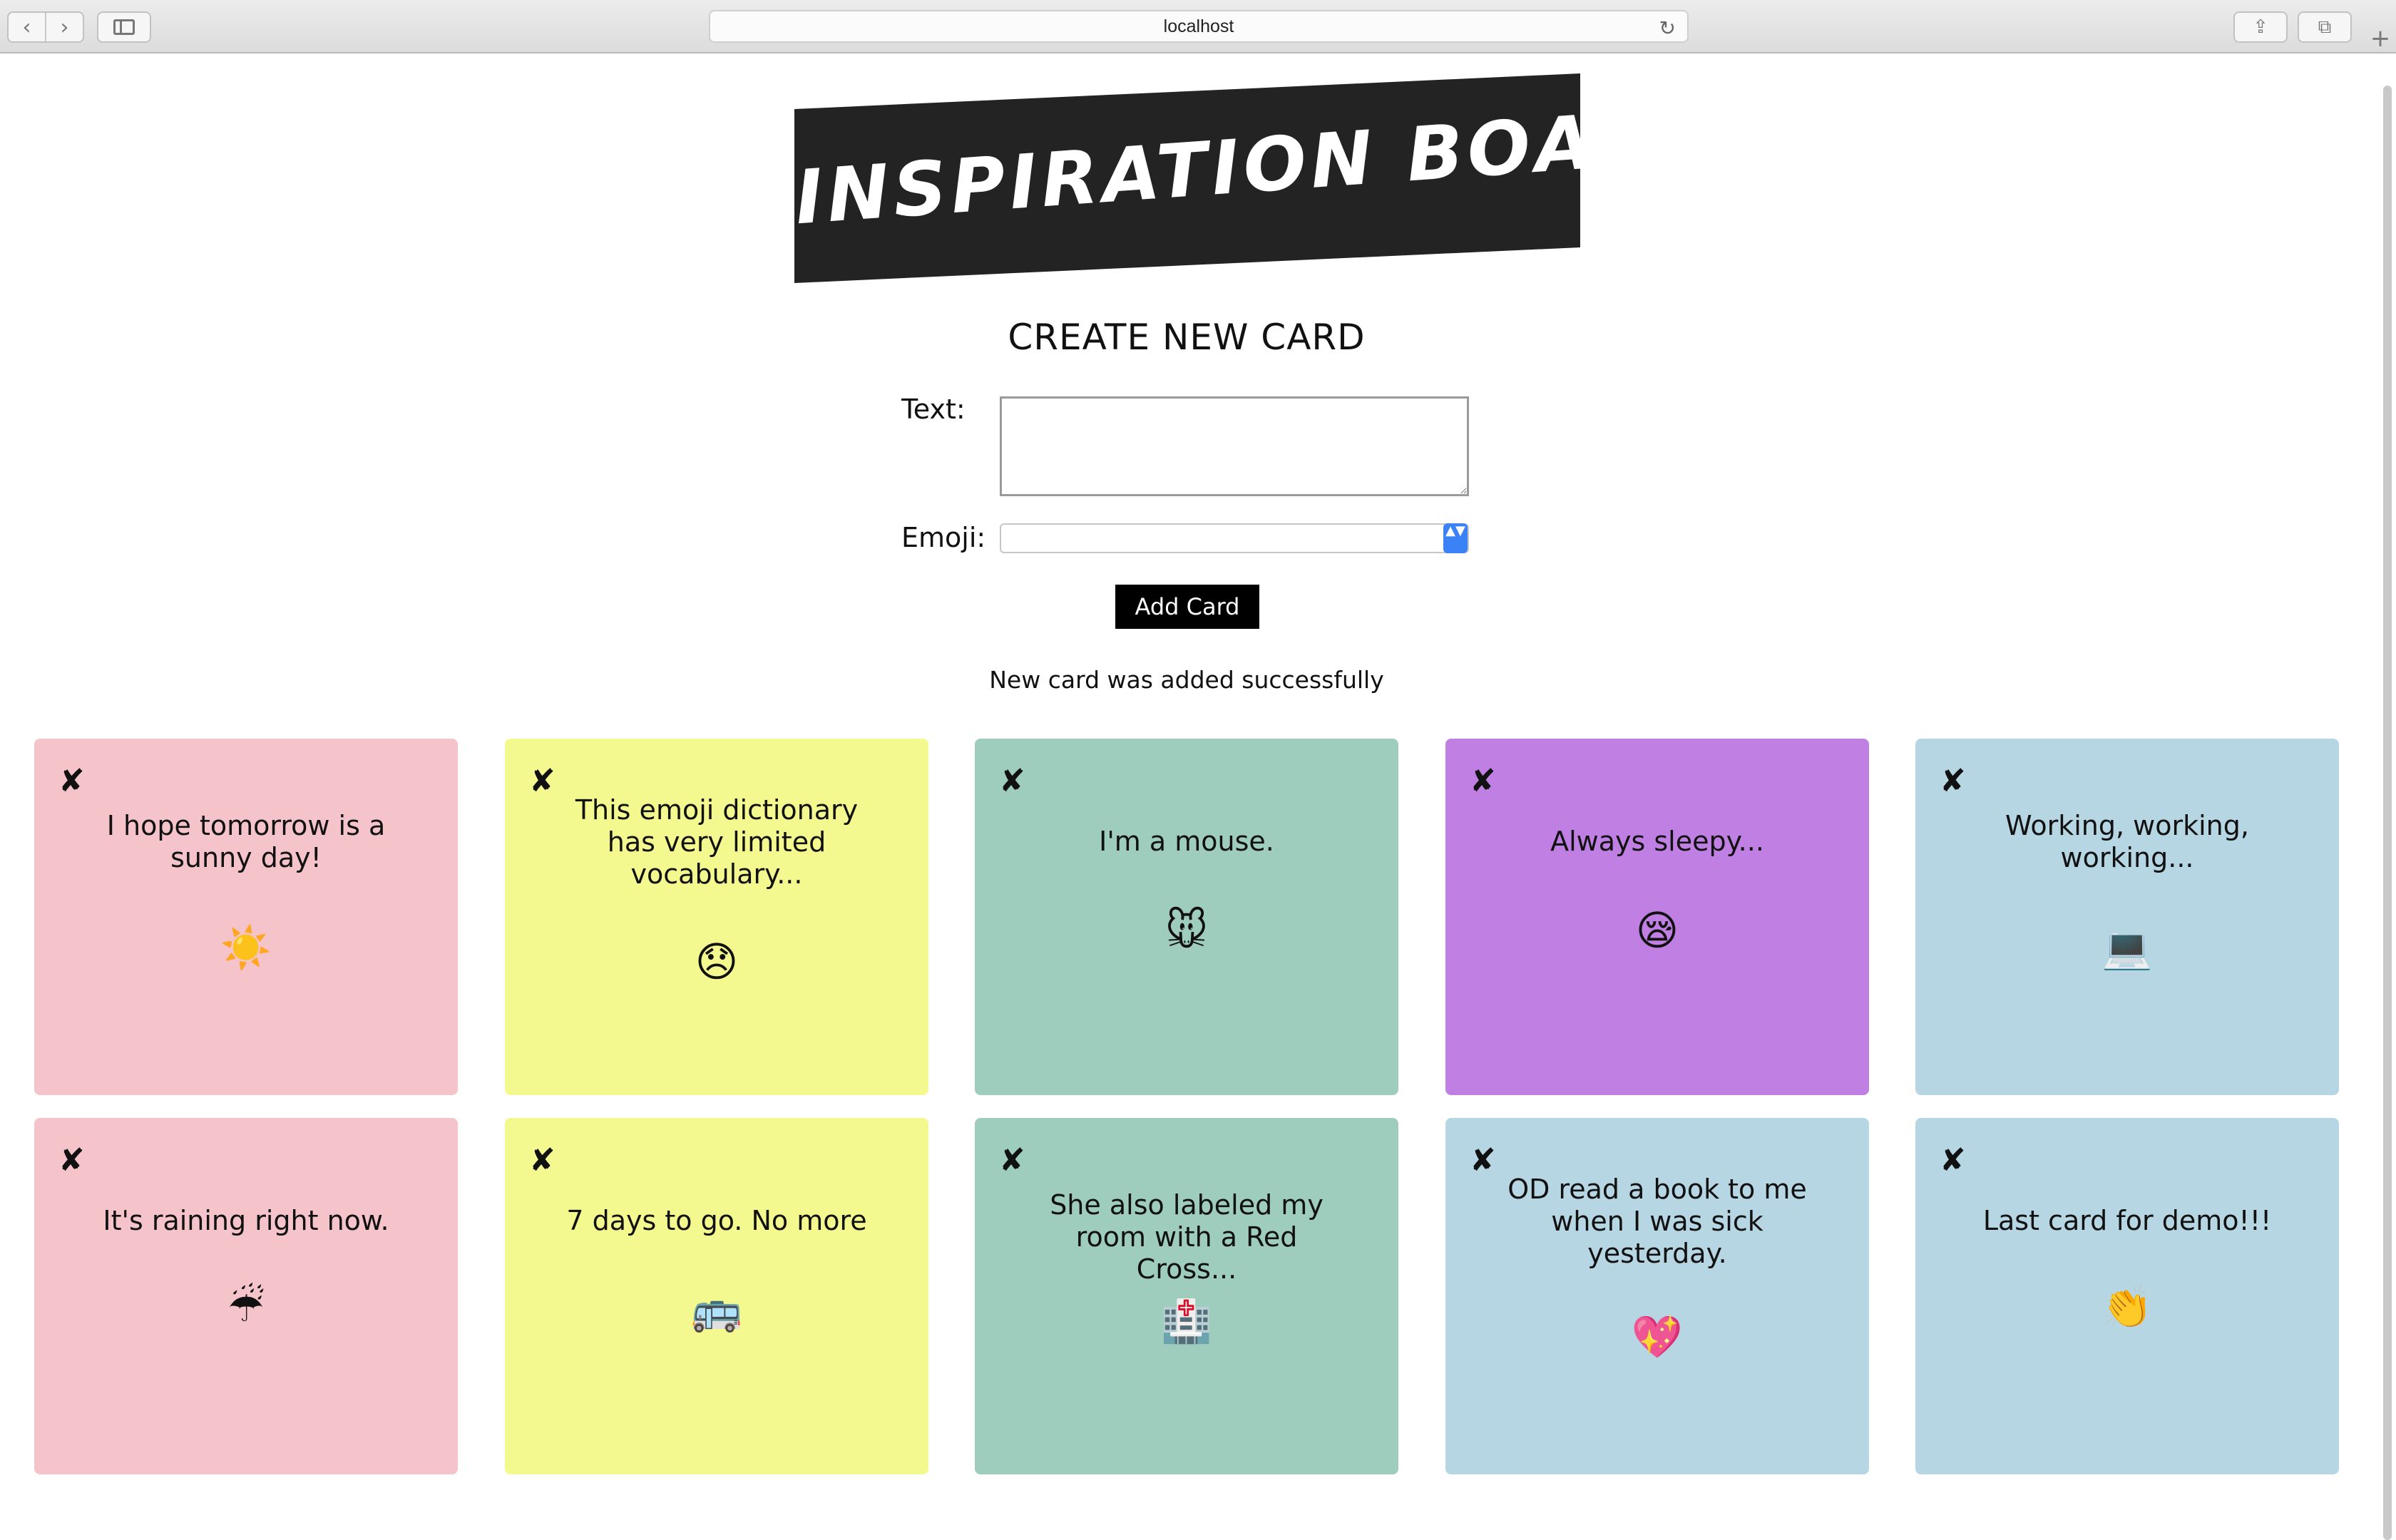 This screenshot has height=1540, width=2396. What do you see at coordinates (1455, 538) in the screenshot?
I see `select-arrows-icon: ▲▼` at bounding box center [1455, 538].